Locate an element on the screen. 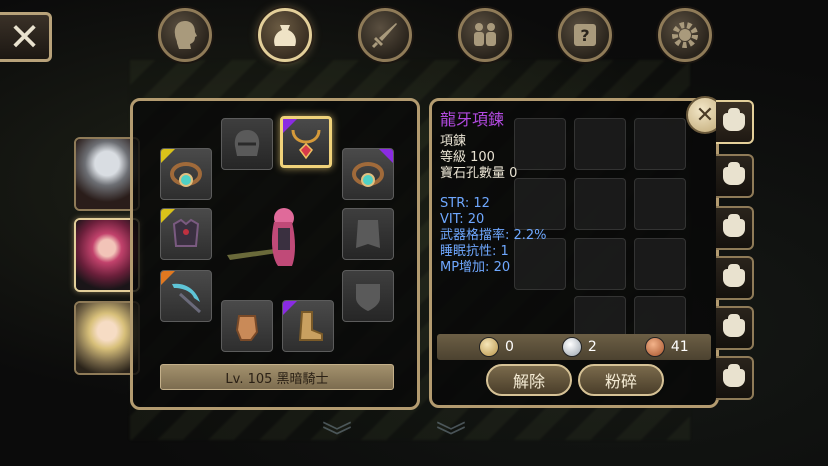 The width and height of the screenshot is (828, 466). equip-slot-weapon is located at coordinates (186, 296).